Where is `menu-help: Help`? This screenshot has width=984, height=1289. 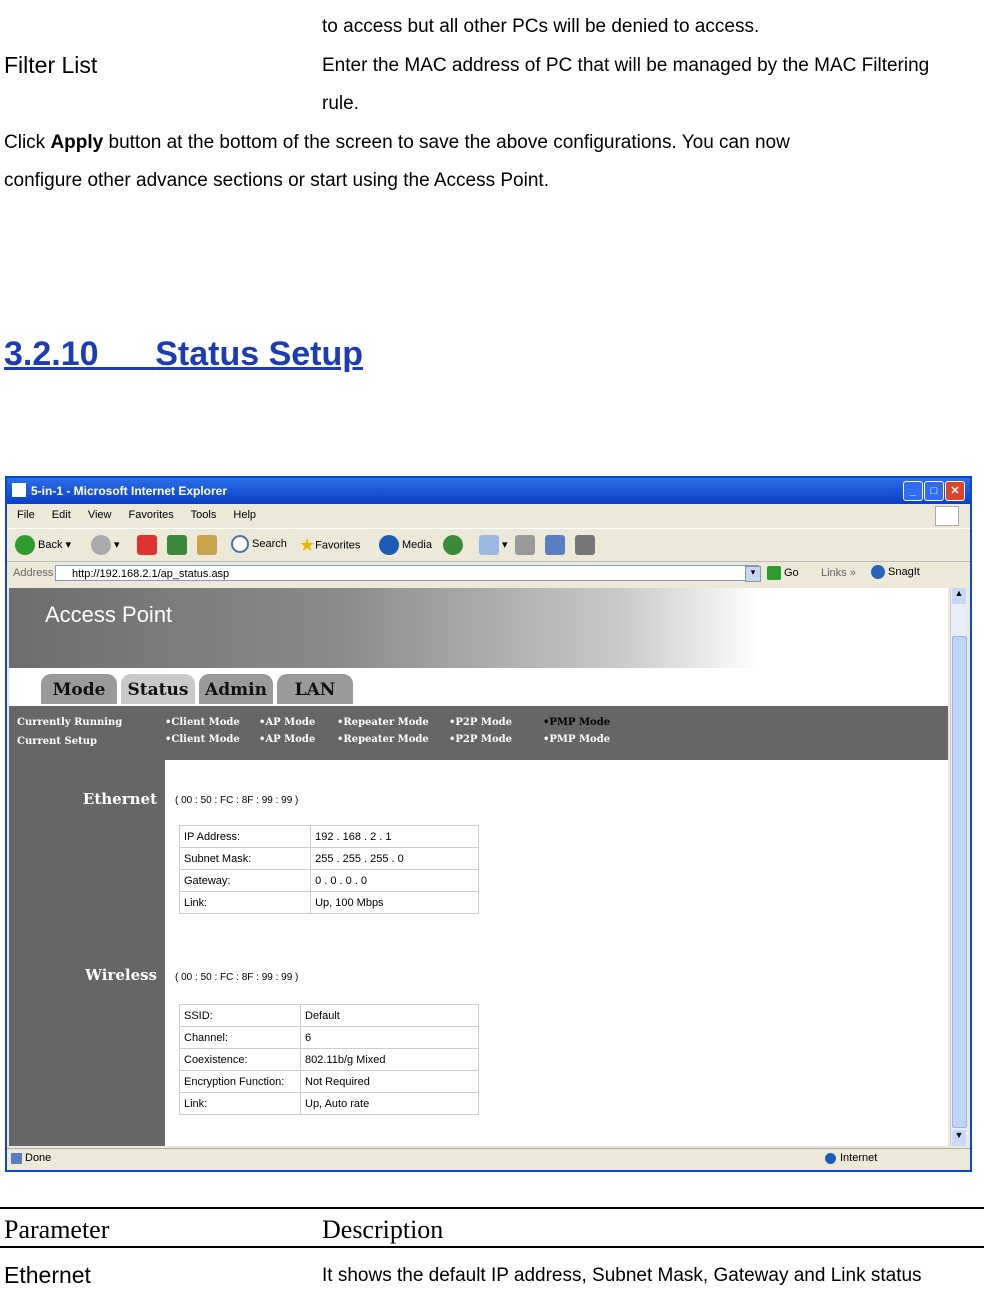
menu-help: Help is located at coordinates (244, 515).